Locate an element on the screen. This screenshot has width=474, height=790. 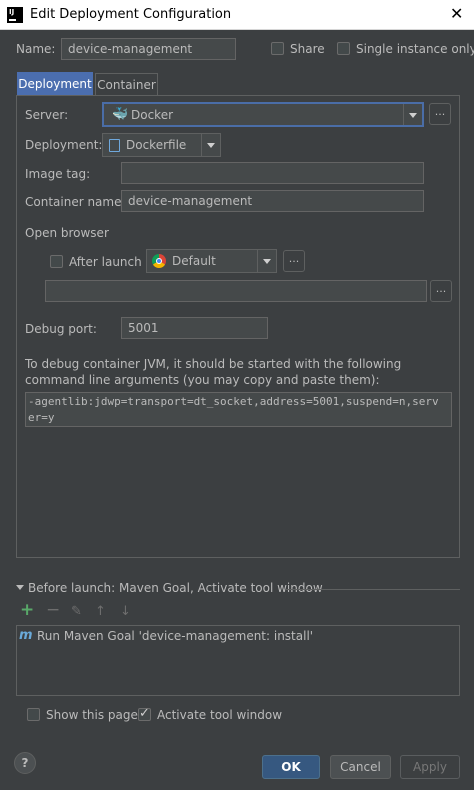
docker-icon: 🐳 is located at coordinates (120, 114).